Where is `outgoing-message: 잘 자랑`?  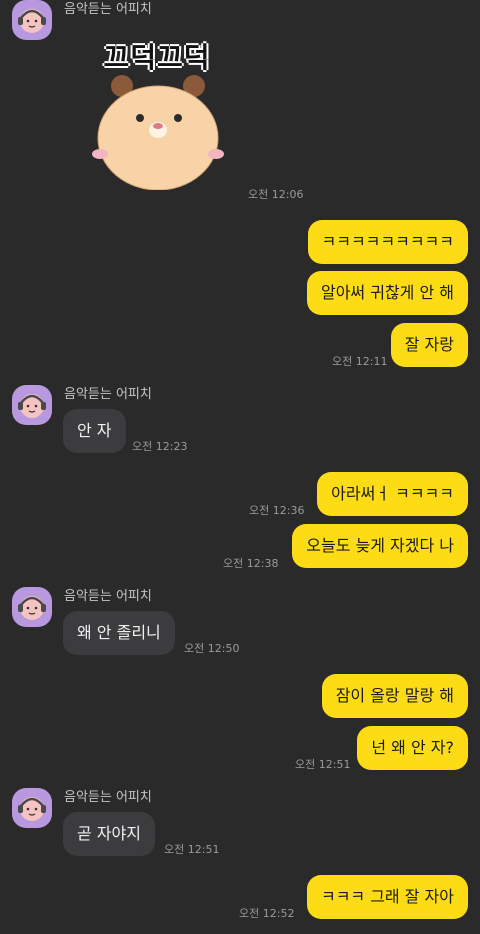 outgoing-message: 잘 자랑 is located at coordinates (429, 345).